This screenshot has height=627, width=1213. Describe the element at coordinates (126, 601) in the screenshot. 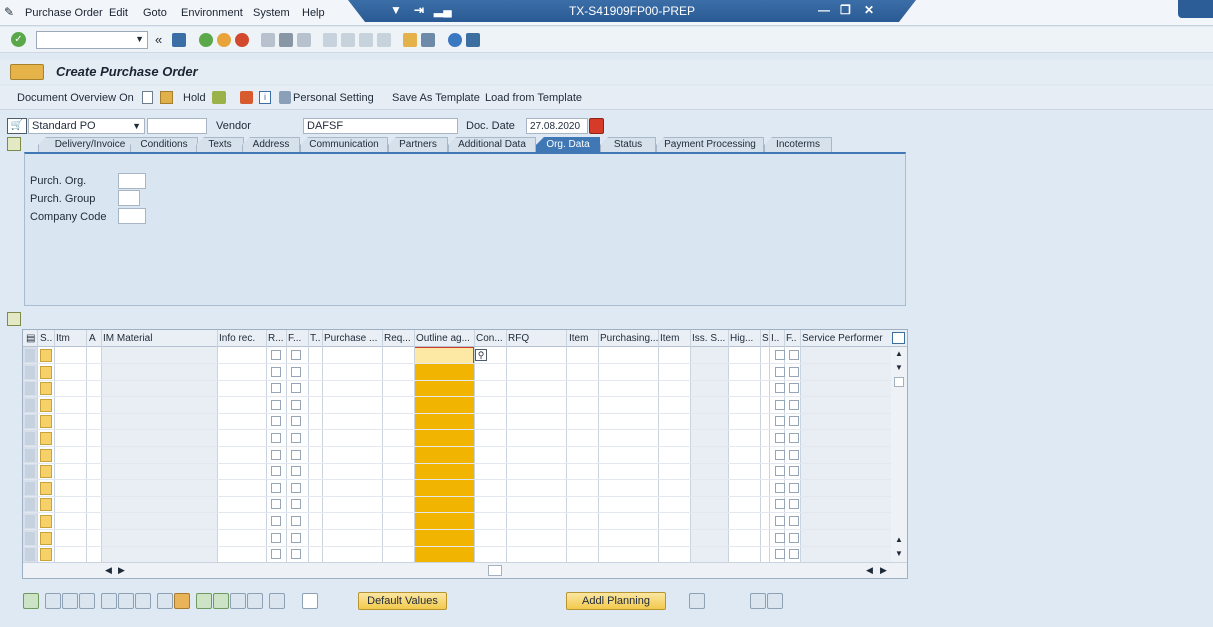

I see `block-icon` at that location.